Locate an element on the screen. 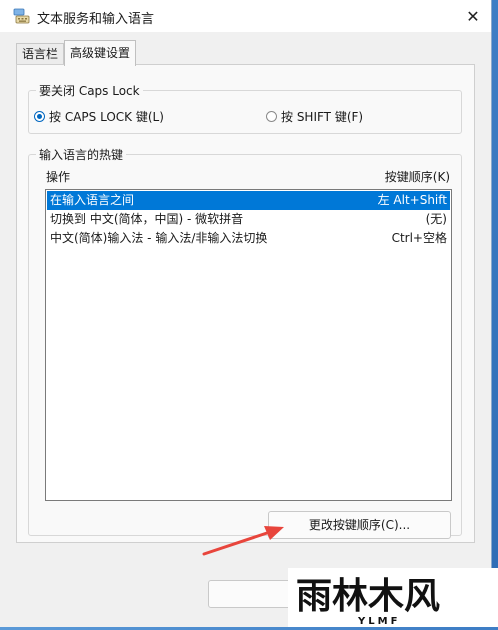 The width and height of the screenshot is (498, 630). column-header-action: 操作 is located at coordinates (58, 177).